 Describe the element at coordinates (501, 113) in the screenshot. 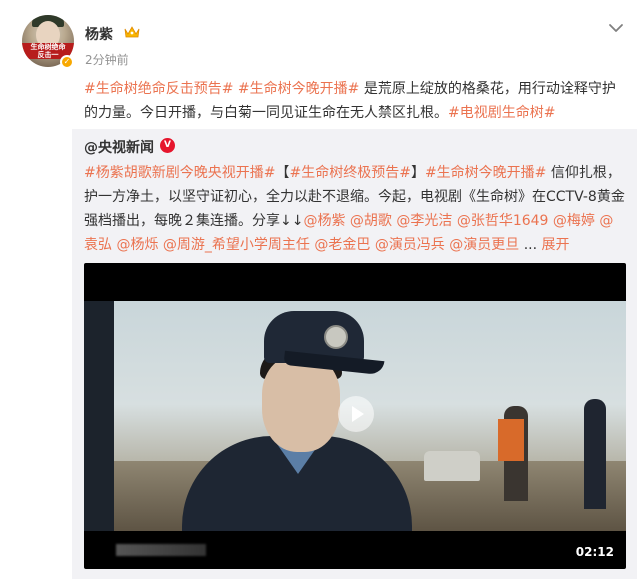

I see `hashtag-link: #电视剧生命树#` at that location.